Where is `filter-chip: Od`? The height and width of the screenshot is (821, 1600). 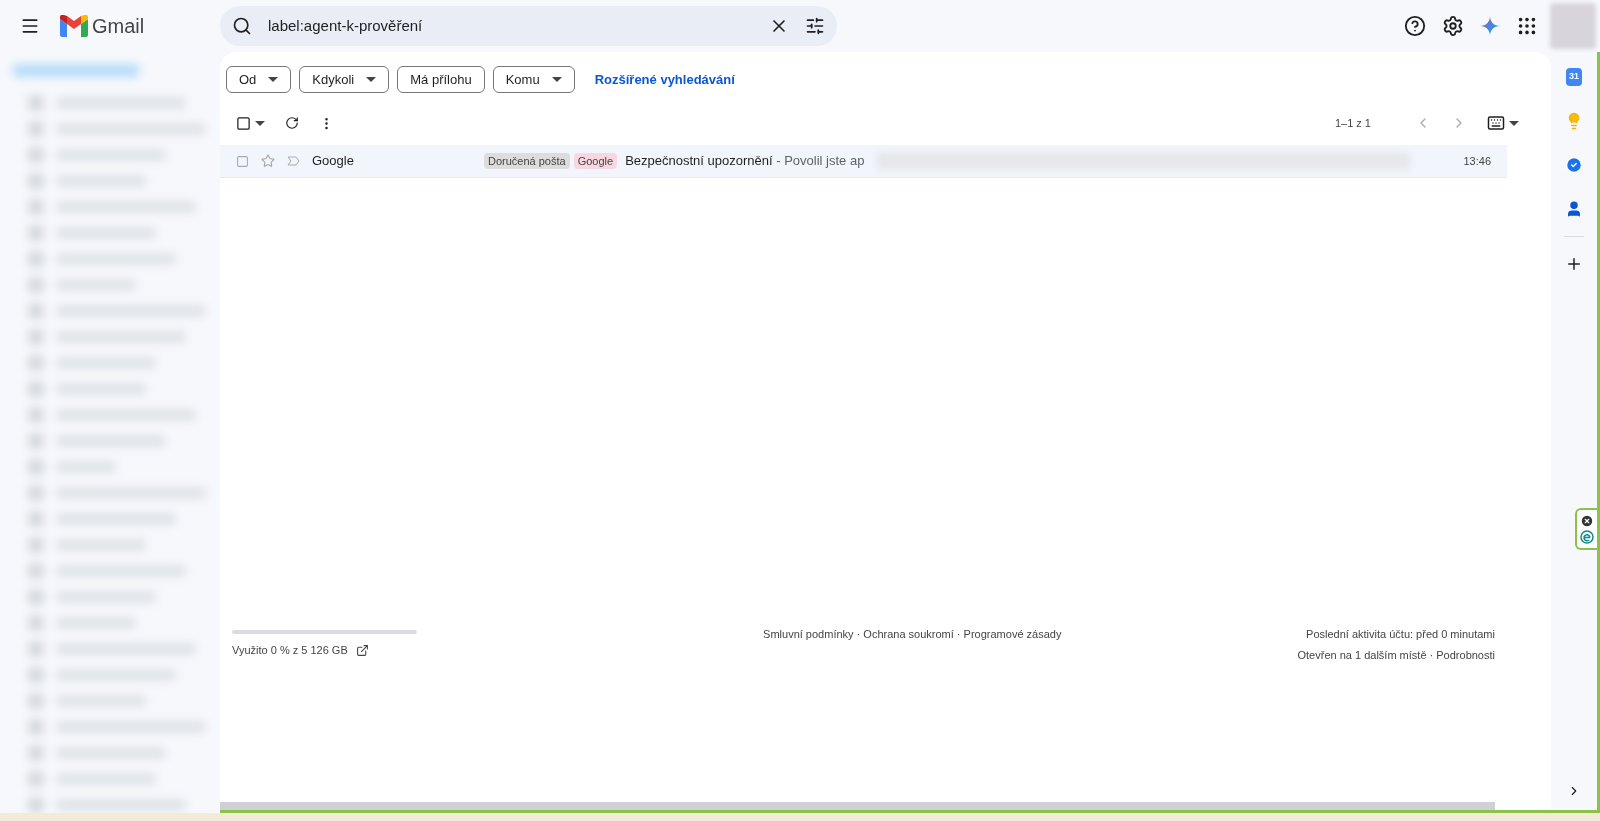 filter-chip: Od is located at coordinates (259, 79).